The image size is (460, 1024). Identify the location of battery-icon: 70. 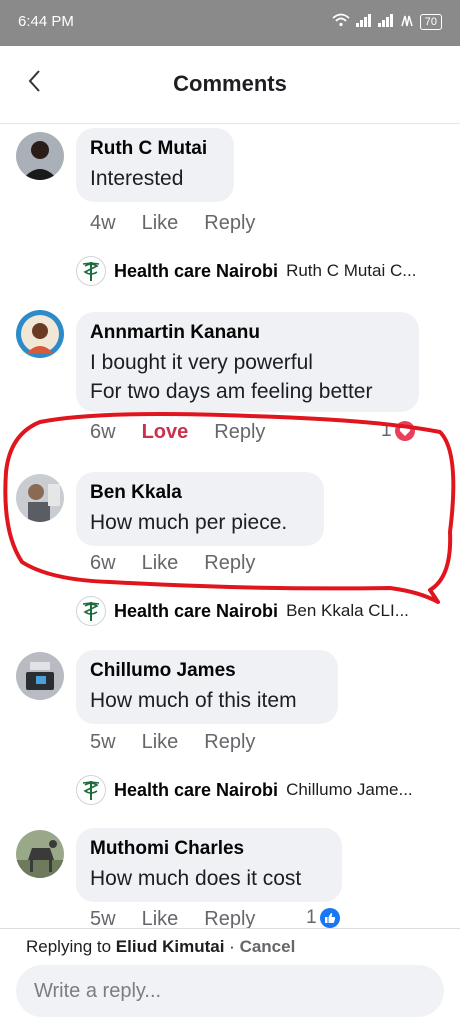
(430, 21).